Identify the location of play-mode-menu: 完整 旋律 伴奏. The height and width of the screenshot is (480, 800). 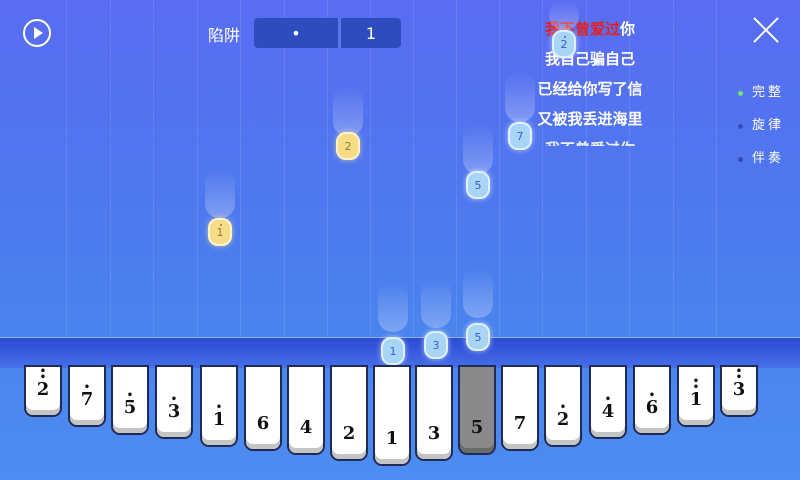
(760, 131).